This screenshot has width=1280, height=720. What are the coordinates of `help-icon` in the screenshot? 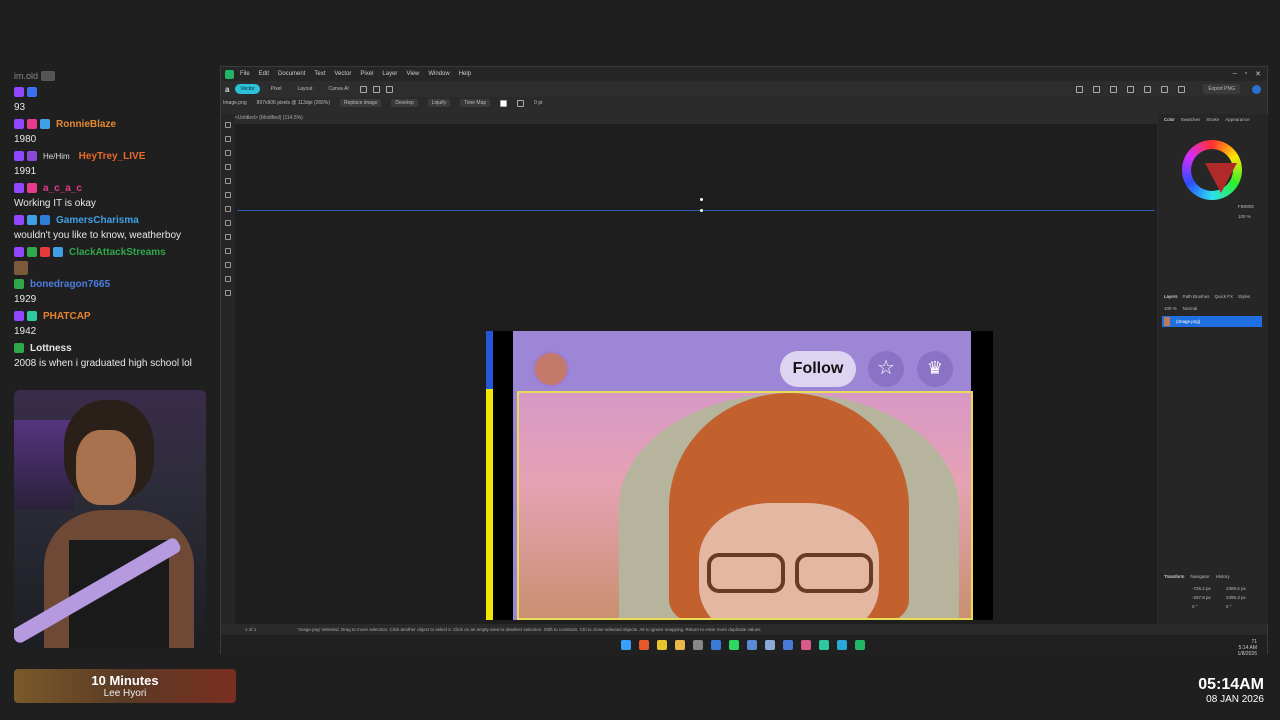 It's located at (1256, 89).